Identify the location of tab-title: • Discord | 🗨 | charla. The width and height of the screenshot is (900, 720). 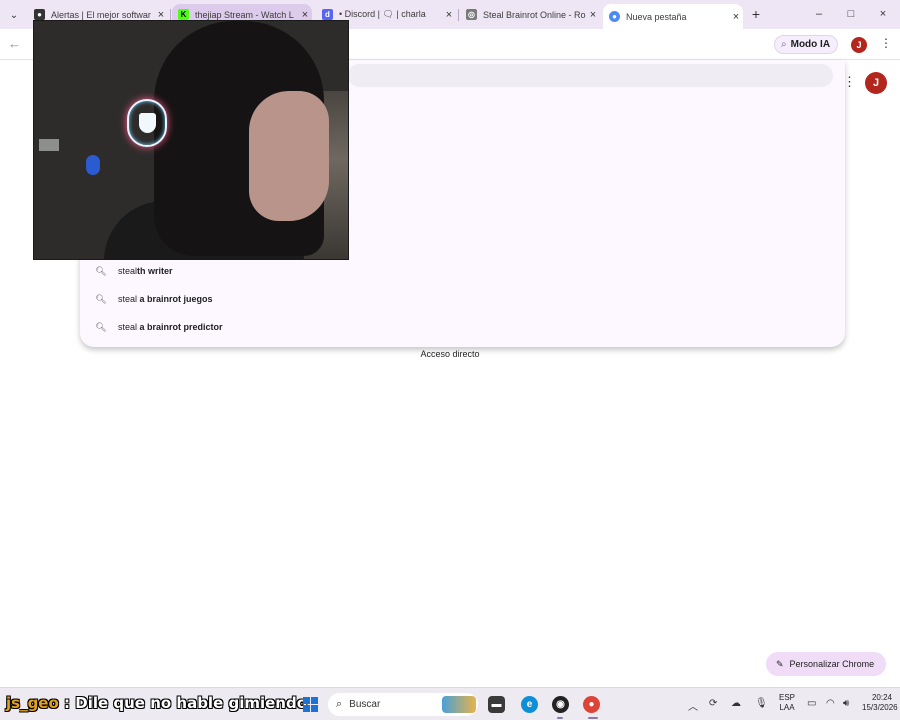
(382, 14).